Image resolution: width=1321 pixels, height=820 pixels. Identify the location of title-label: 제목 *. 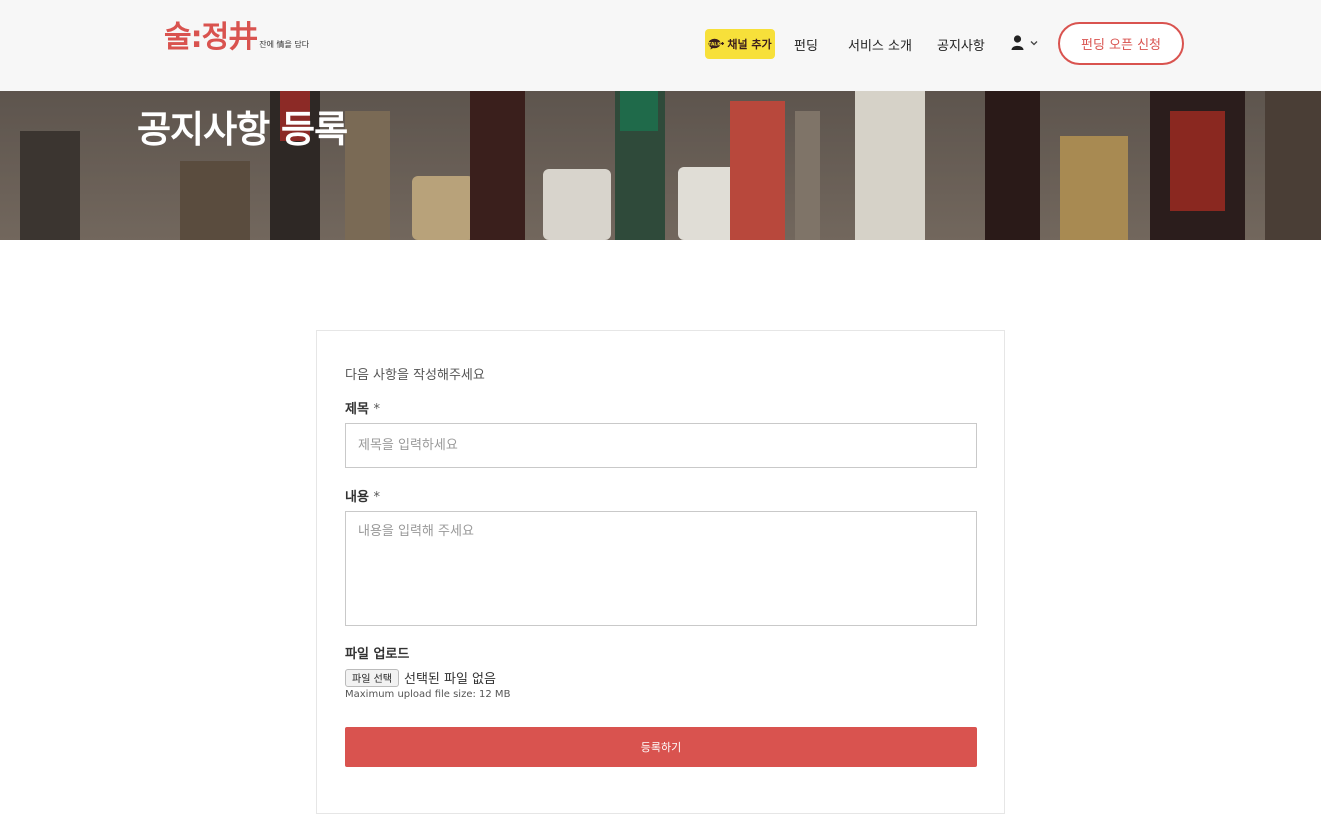
(362, 407).